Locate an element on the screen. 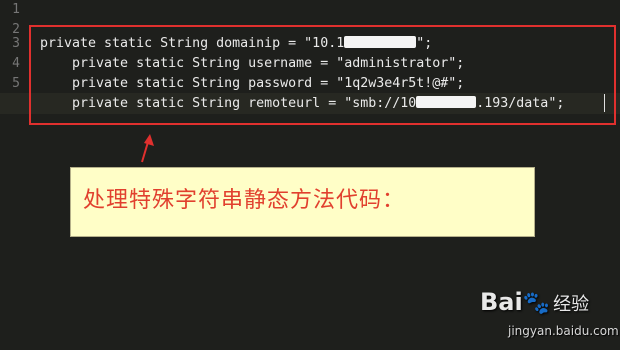 Image resolution: width=620 pixels, height=350 pixels. baidu-jingyan-logo: Bai🐾 经验 is located at coordinates (534, 302).